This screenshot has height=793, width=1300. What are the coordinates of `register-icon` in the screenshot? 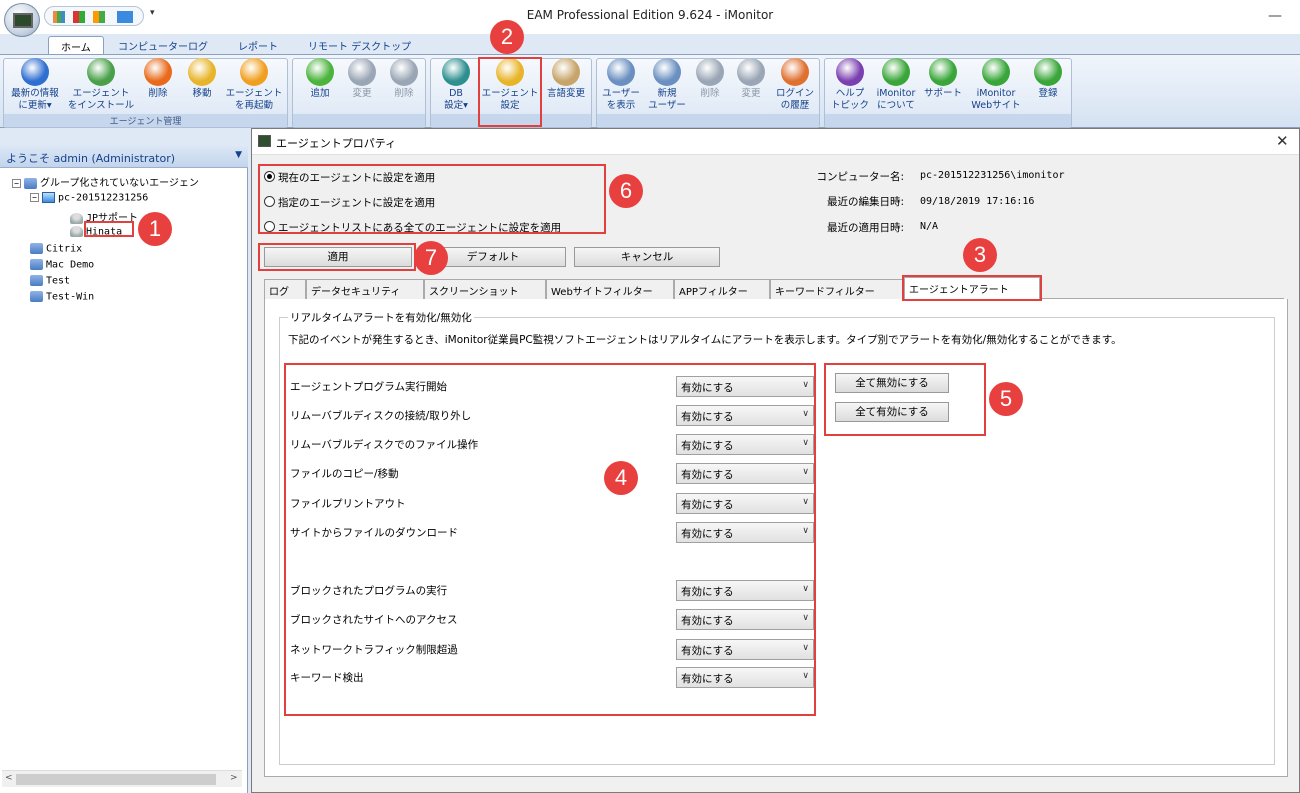 It's located at (1048, 72).